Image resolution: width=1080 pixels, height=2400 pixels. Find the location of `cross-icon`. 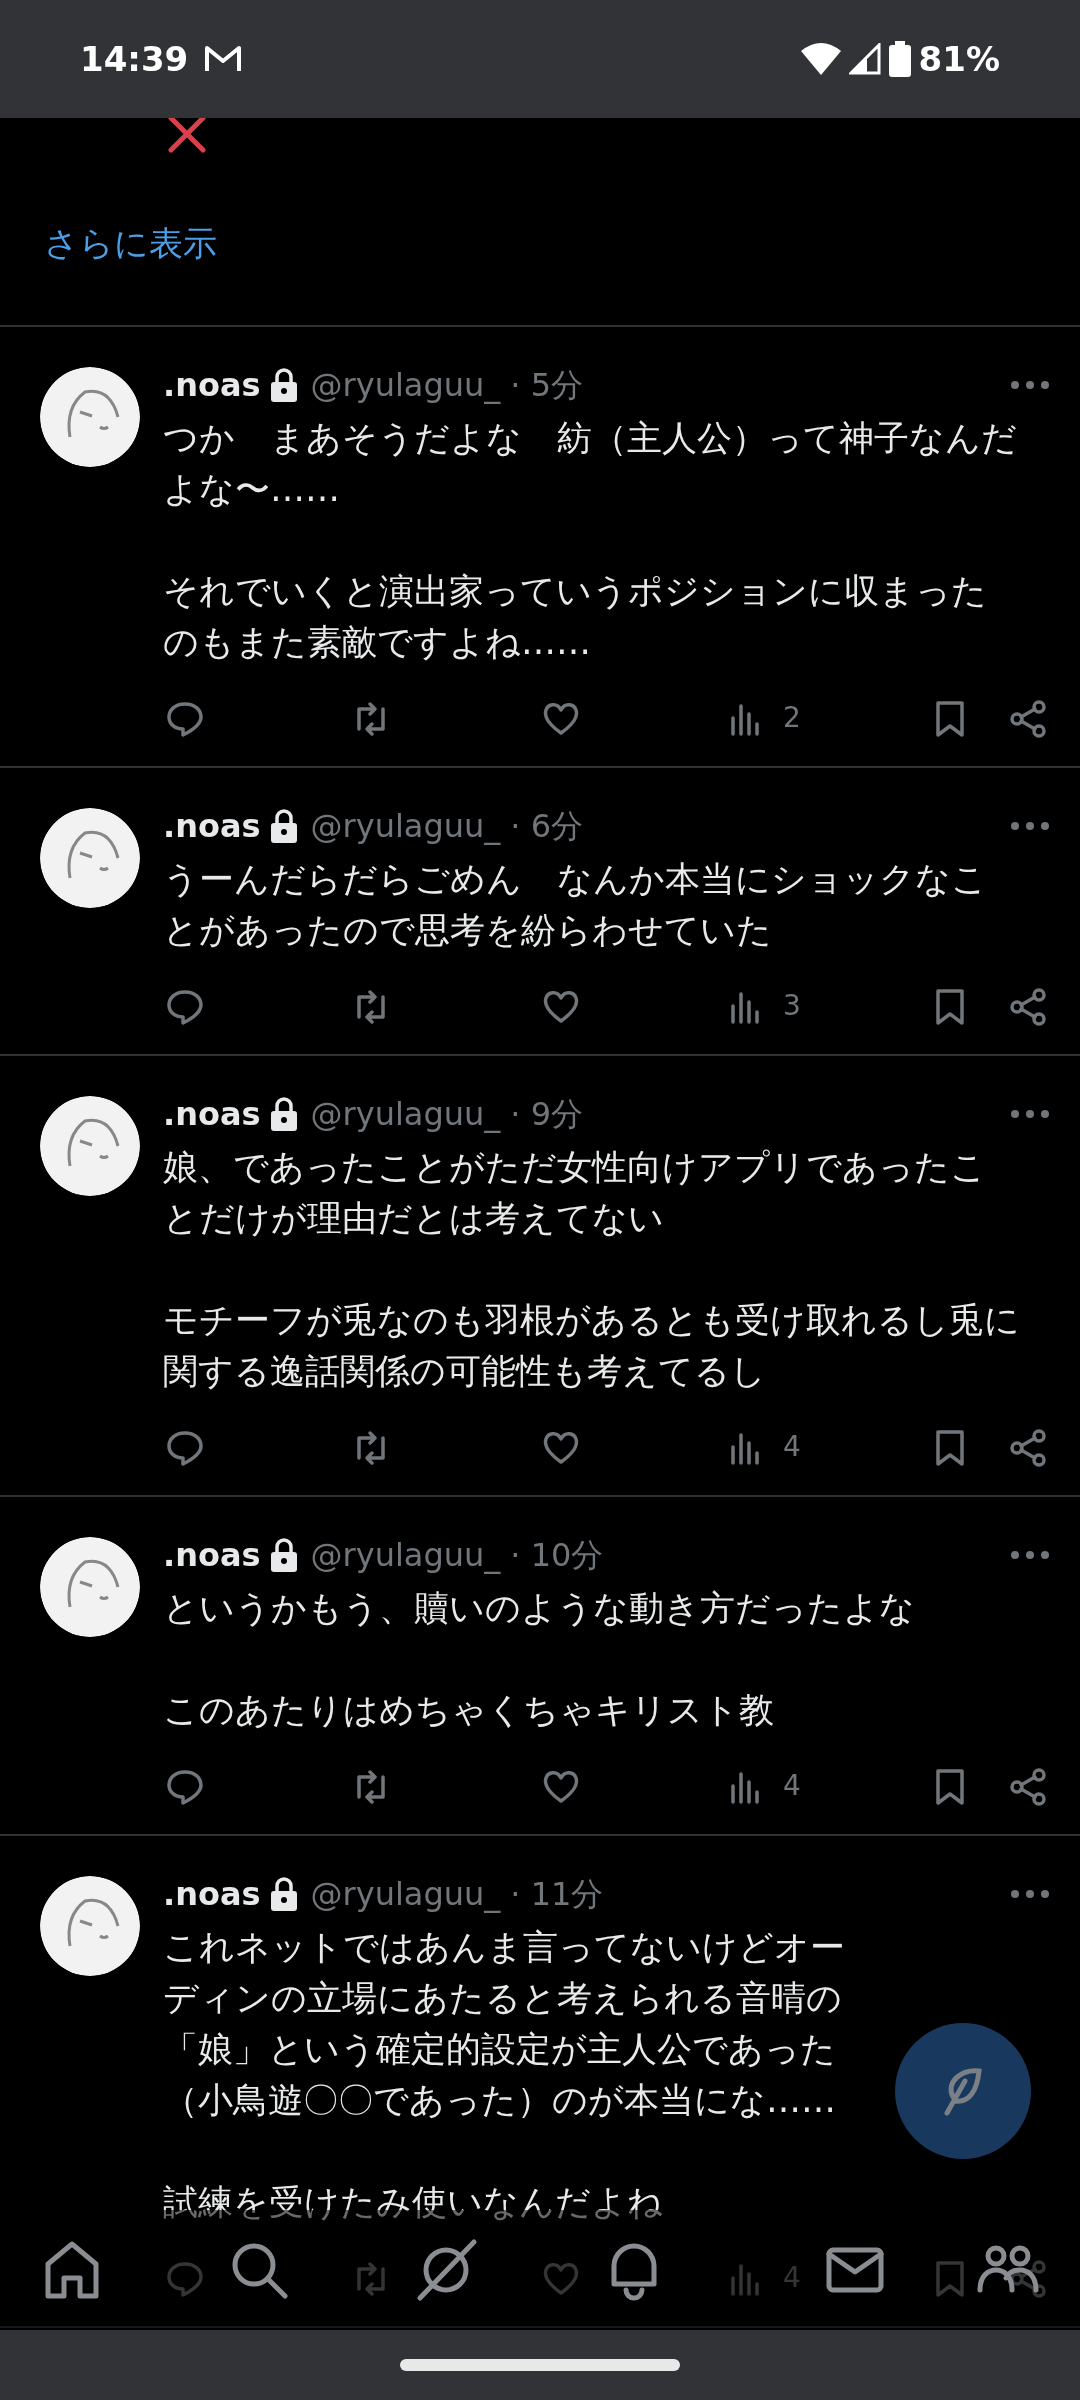

cross-icon is located at coordinates (187, 136).